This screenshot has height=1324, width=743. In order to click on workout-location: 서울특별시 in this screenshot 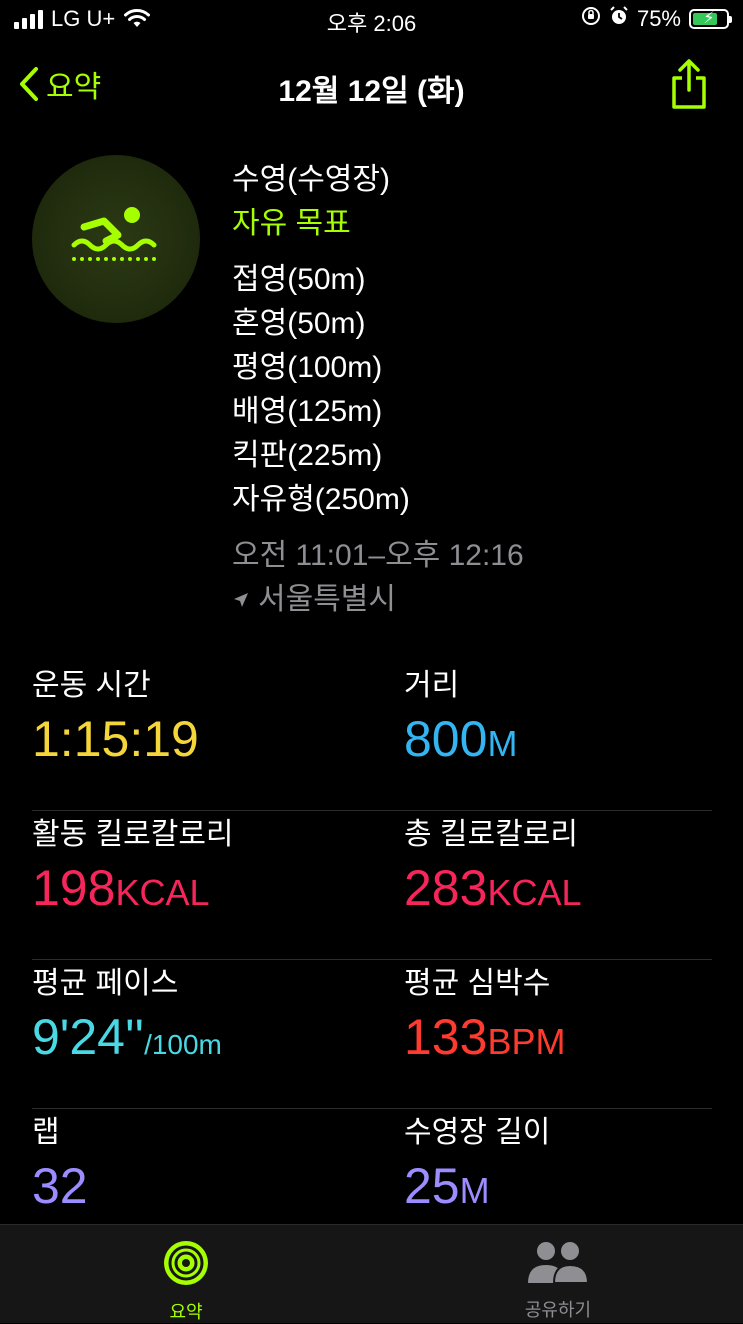, I will do `click(378, 600)`.